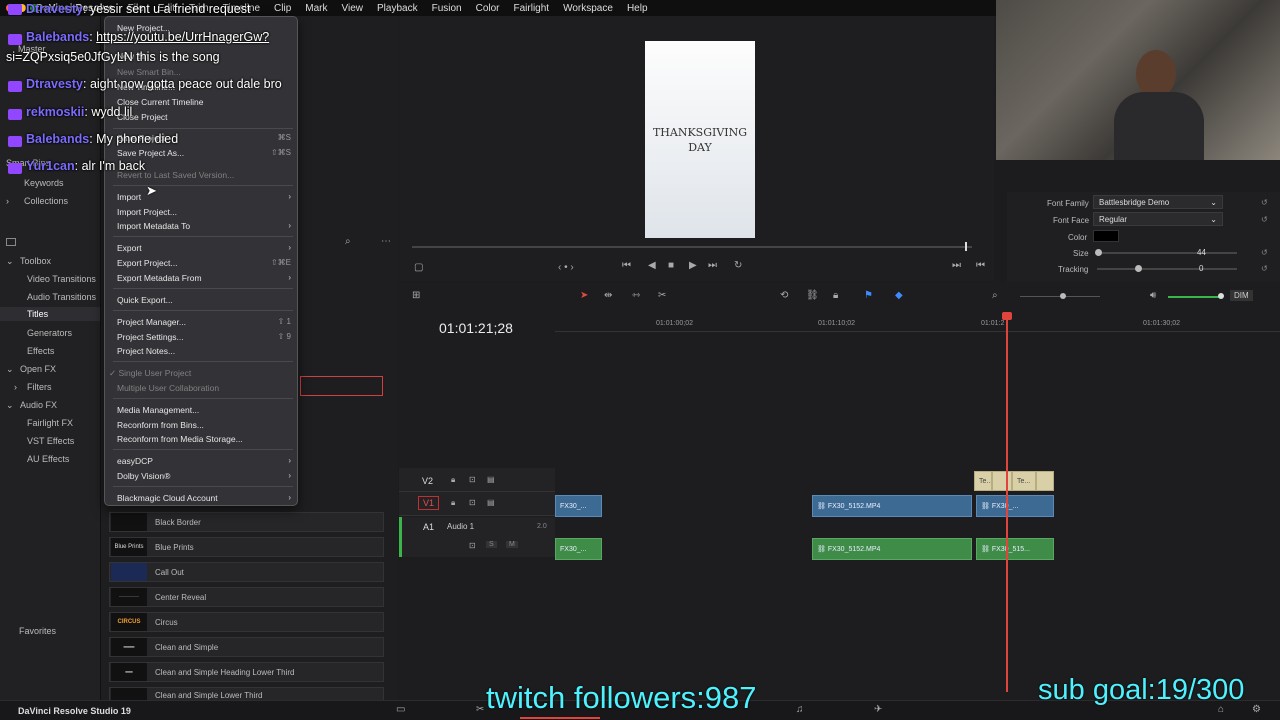 The height and width of the screenshot is (720, 1280). Describe the element at coordinates (204, 322) in the screenshot. I see `menu-project-manager: Project Manager... ⇧ 1` at that location.